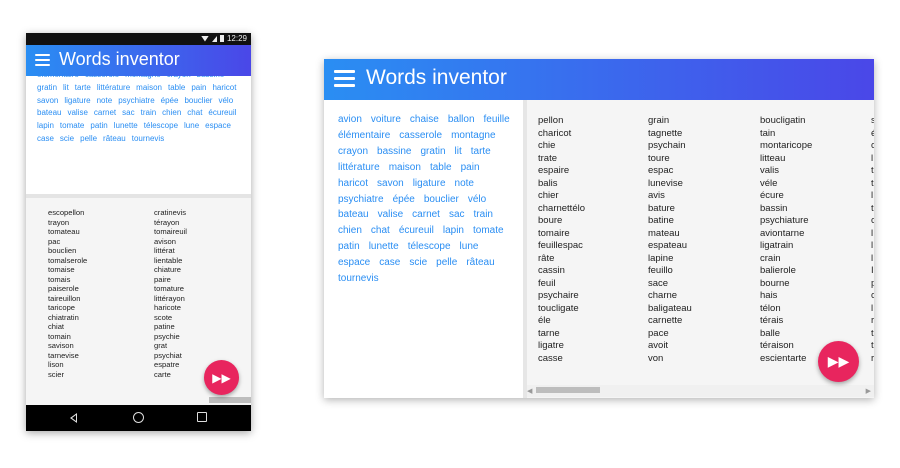 This screenshot has width=900, height=468. Describe the element at coordinates (667, 145) in the screenshot. I see `generated-word: psychain` at that location.